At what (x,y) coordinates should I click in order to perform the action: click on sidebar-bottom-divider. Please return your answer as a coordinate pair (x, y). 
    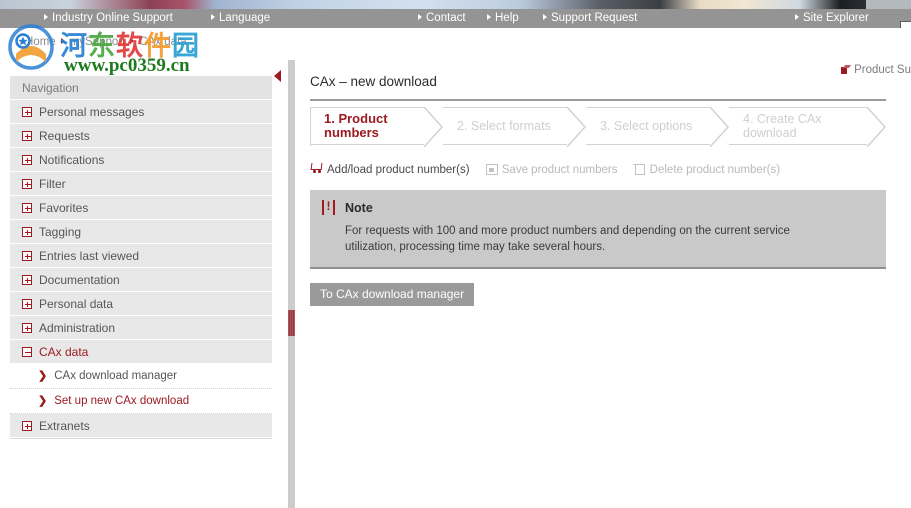
    Looking at the image, I should click on (141, 438).